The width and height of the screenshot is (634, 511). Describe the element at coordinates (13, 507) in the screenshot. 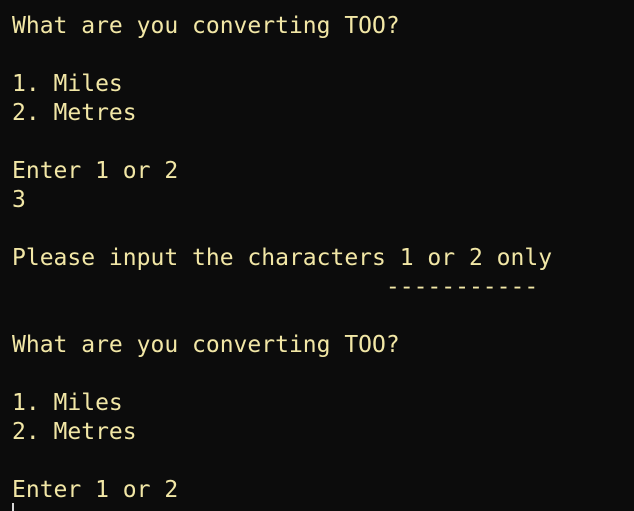

I see `text-cursor` at that location.